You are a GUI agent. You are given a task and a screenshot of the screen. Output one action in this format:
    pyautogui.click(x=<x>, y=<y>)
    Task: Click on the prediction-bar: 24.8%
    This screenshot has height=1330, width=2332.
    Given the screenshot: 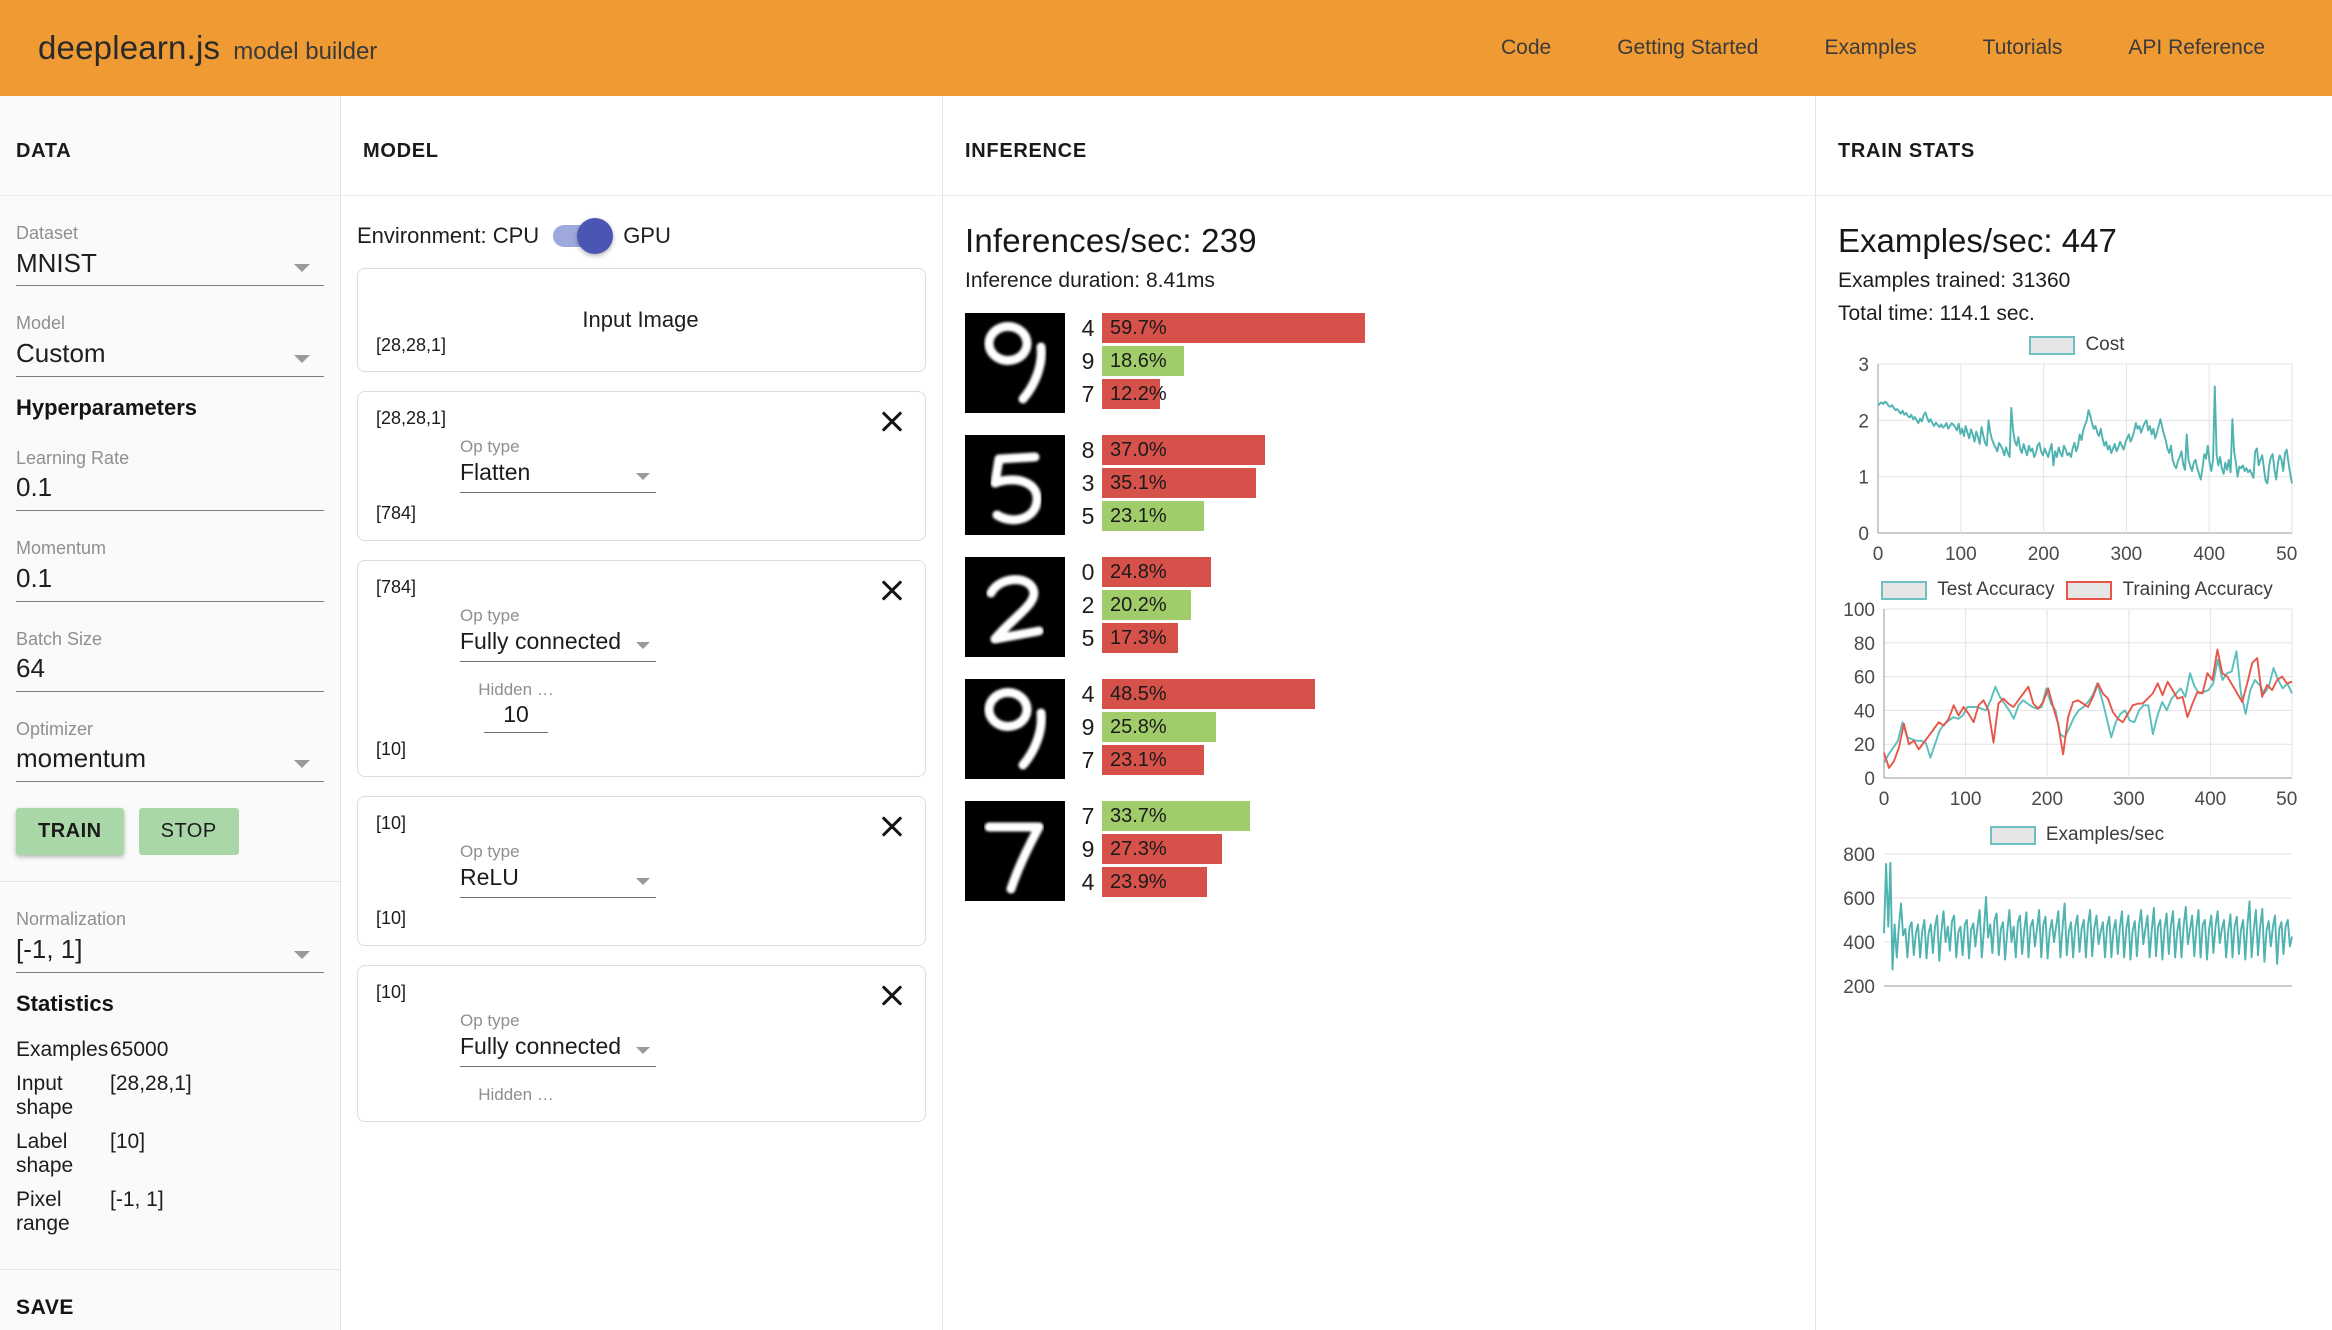 What is the action you would take?
    pyautogui.click(x=1157, y=572)
    